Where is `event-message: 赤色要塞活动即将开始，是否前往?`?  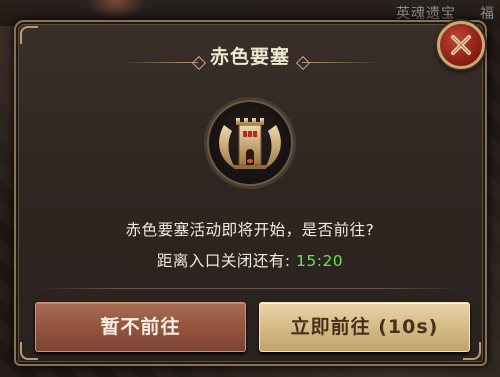
event-message: 赤色要塞活动即将开始，是否前往? is located at coordinates (250, 230).